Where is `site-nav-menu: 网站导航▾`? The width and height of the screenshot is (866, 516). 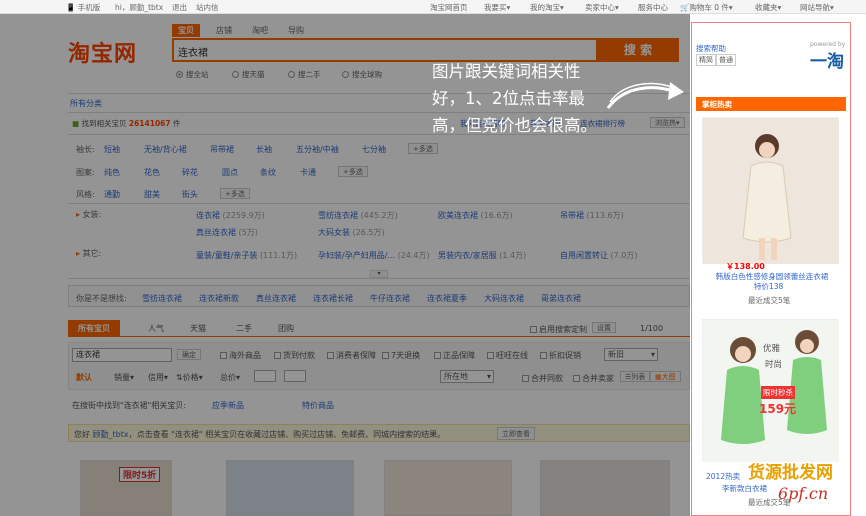 site-nav-menu: 网站导航▾ is located at coordinates (817, 7).